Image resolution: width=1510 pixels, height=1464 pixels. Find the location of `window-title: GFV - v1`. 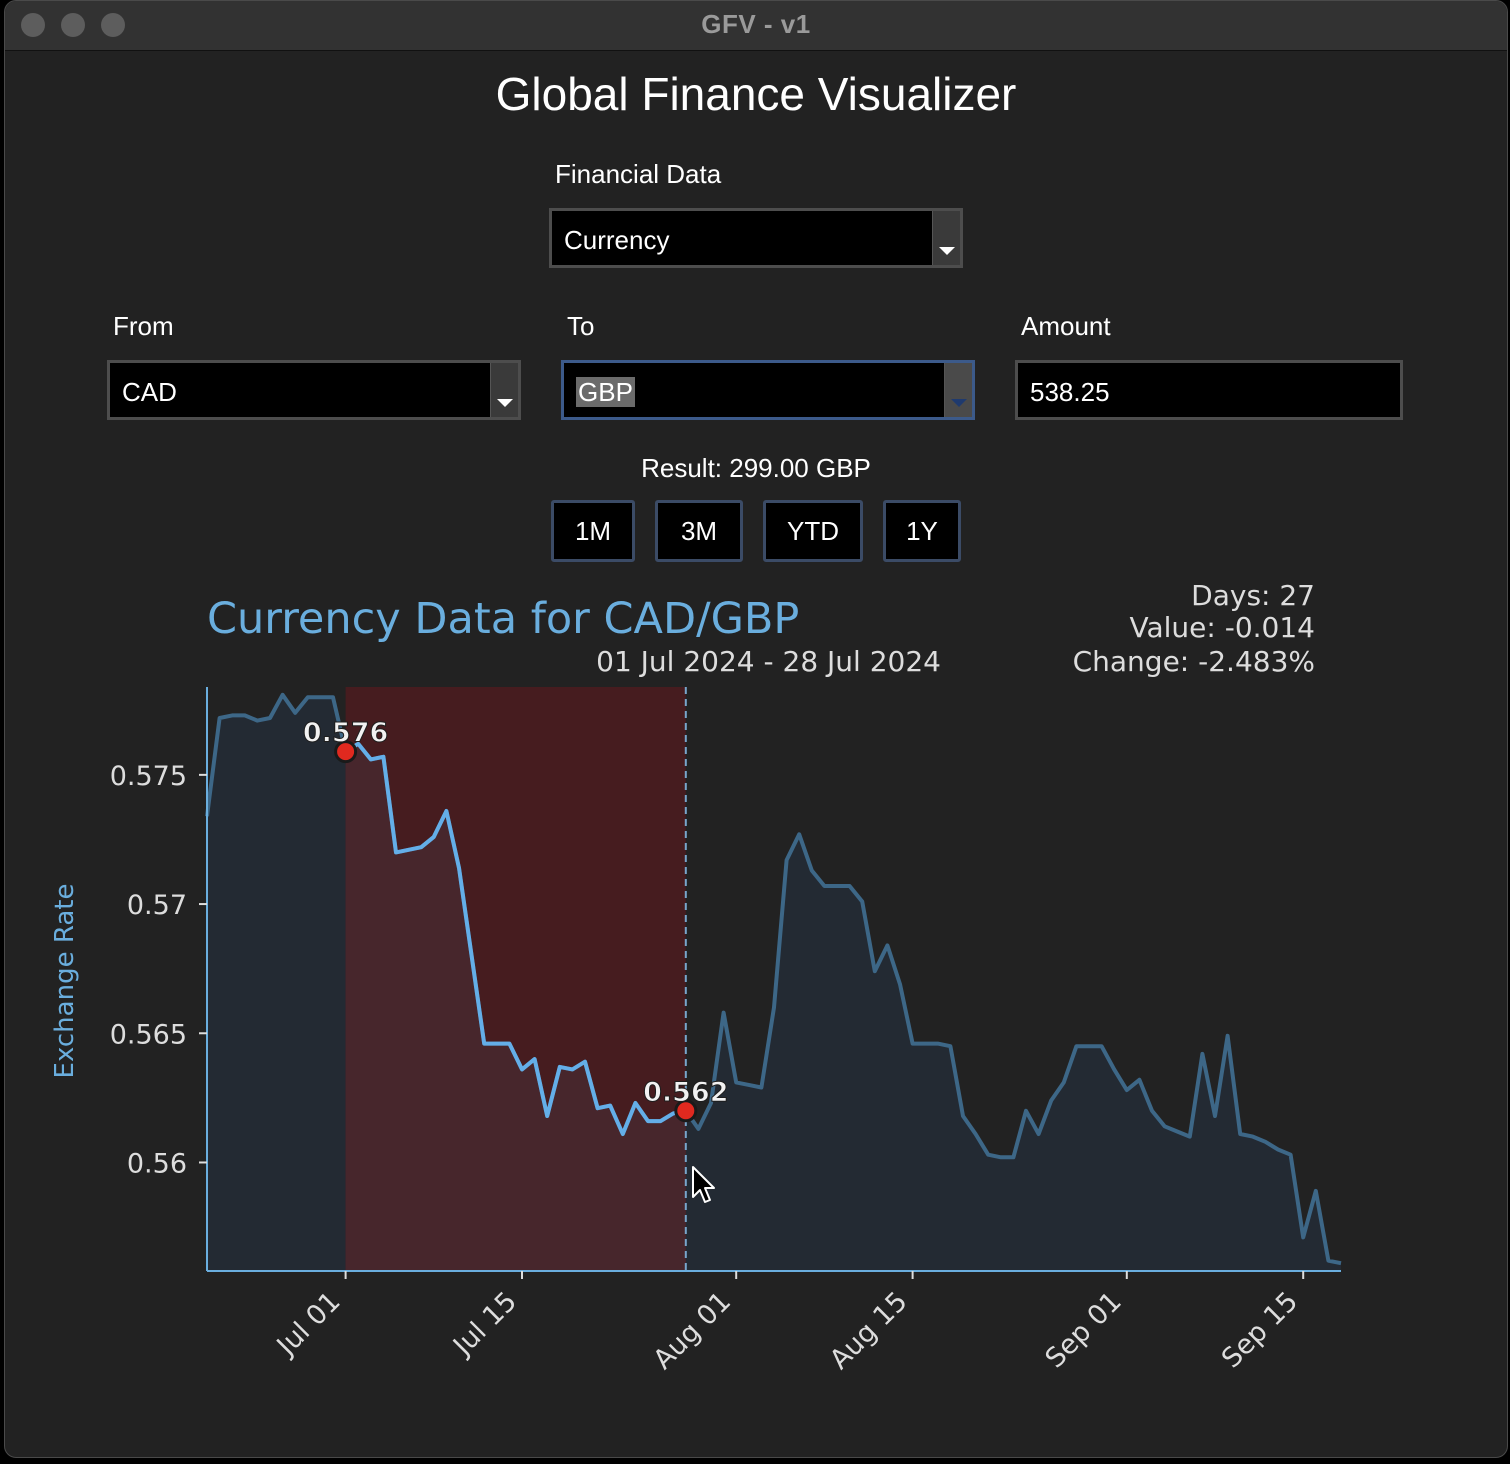

window-title: GFV - v1 is located at coordinates (756, 24).